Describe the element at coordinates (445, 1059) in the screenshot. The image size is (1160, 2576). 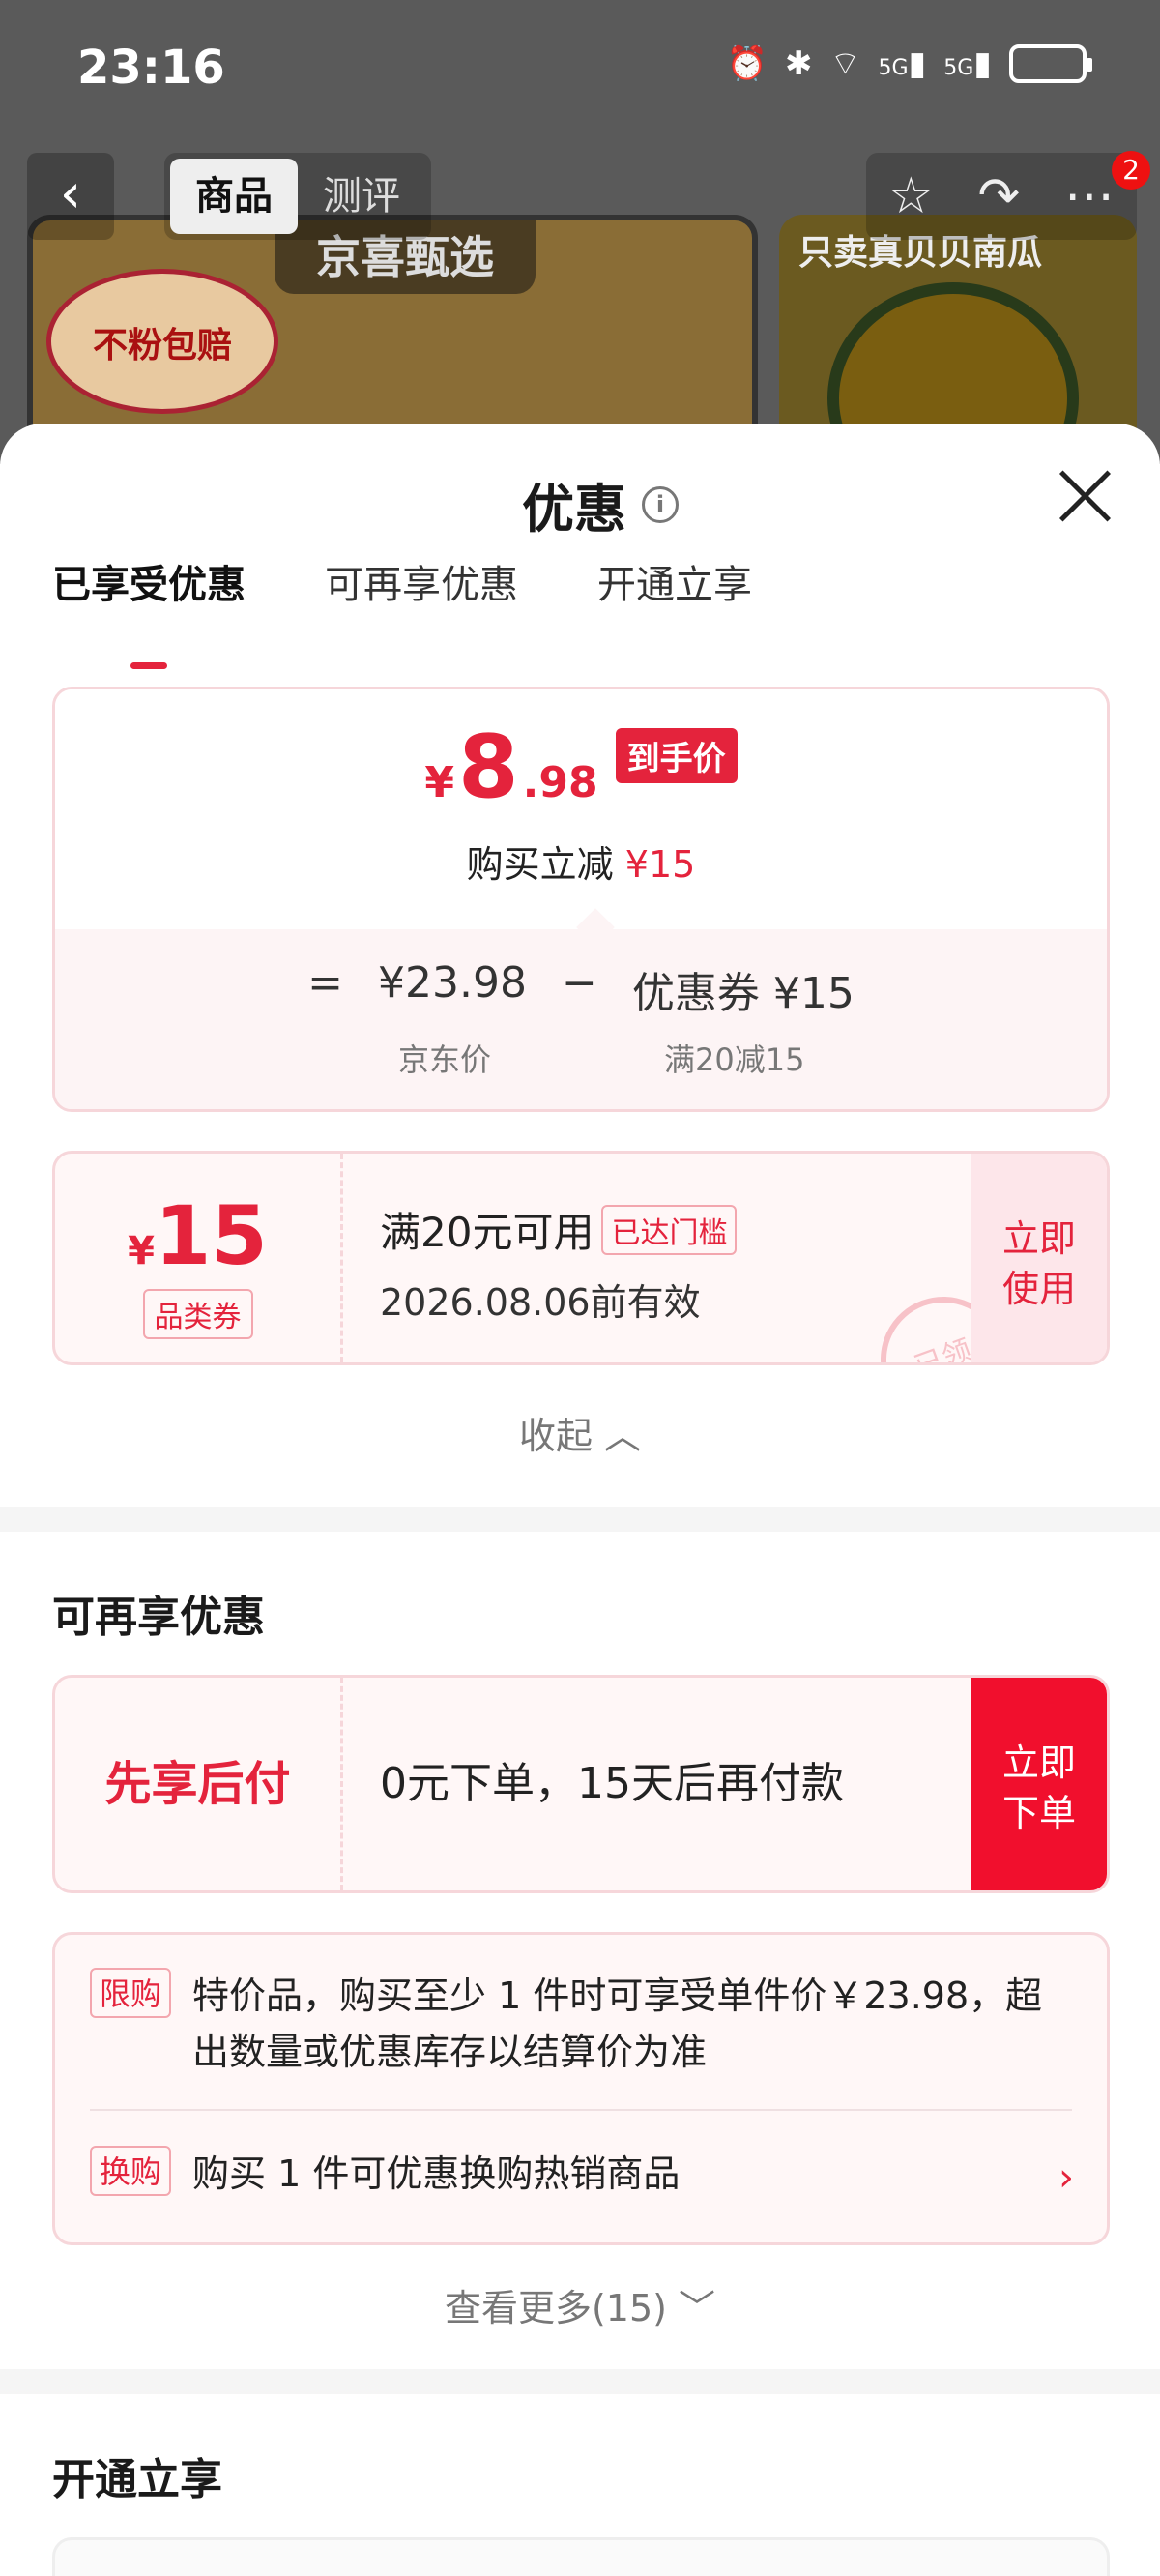
I see `jd-price-label: 京东价` at that location.